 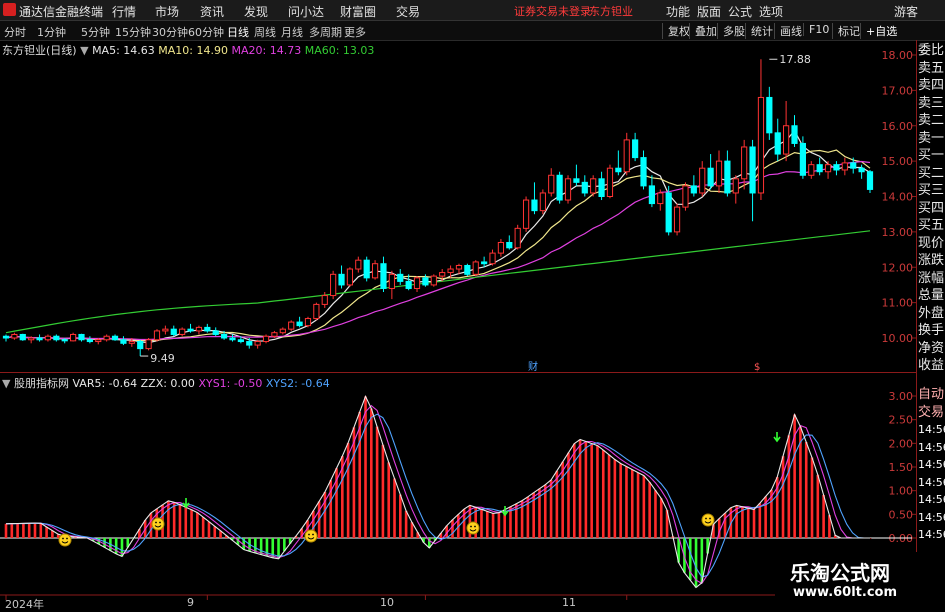 I want to click on side-item: 卖一, so click(x=931, y=138).